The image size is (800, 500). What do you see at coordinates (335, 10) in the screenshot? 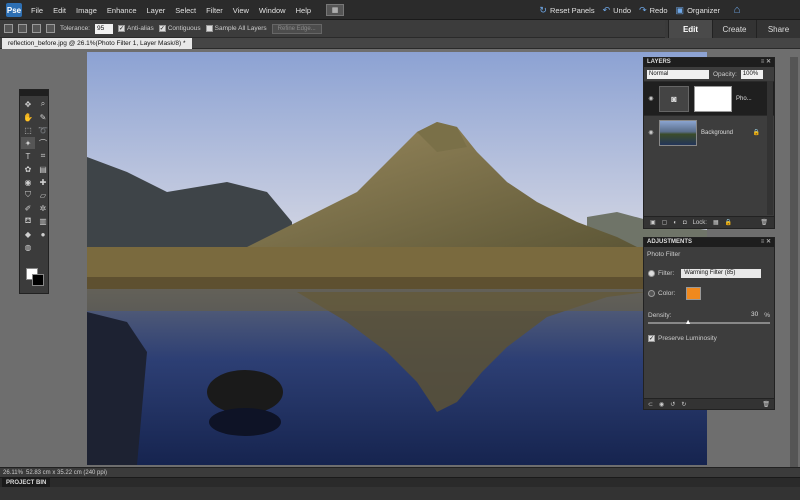
I see `arrange-documents-button: ▦` at bounding box center [335, 10].